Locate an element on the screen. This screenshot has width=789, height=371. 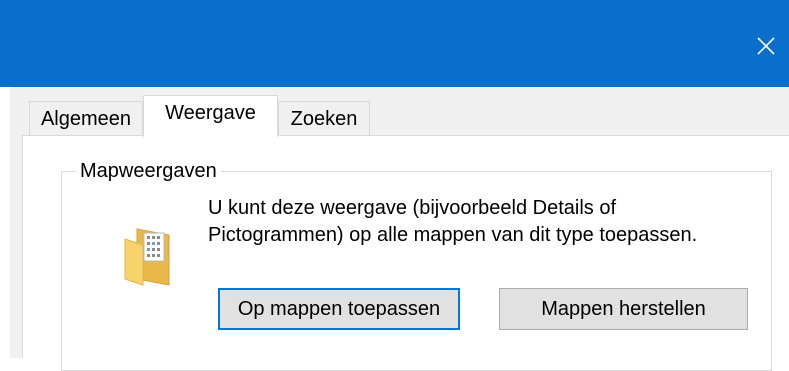
reset-button-label: Mappen herstellen is located at coordinates (623, 309).